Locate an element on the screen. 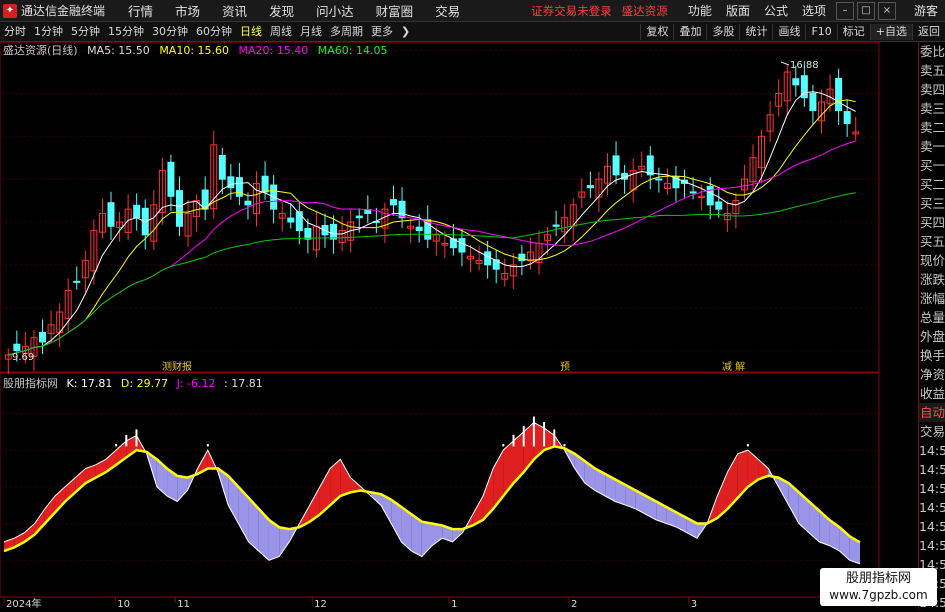  menu-options: 选项 is located at coordinates (814, 10).